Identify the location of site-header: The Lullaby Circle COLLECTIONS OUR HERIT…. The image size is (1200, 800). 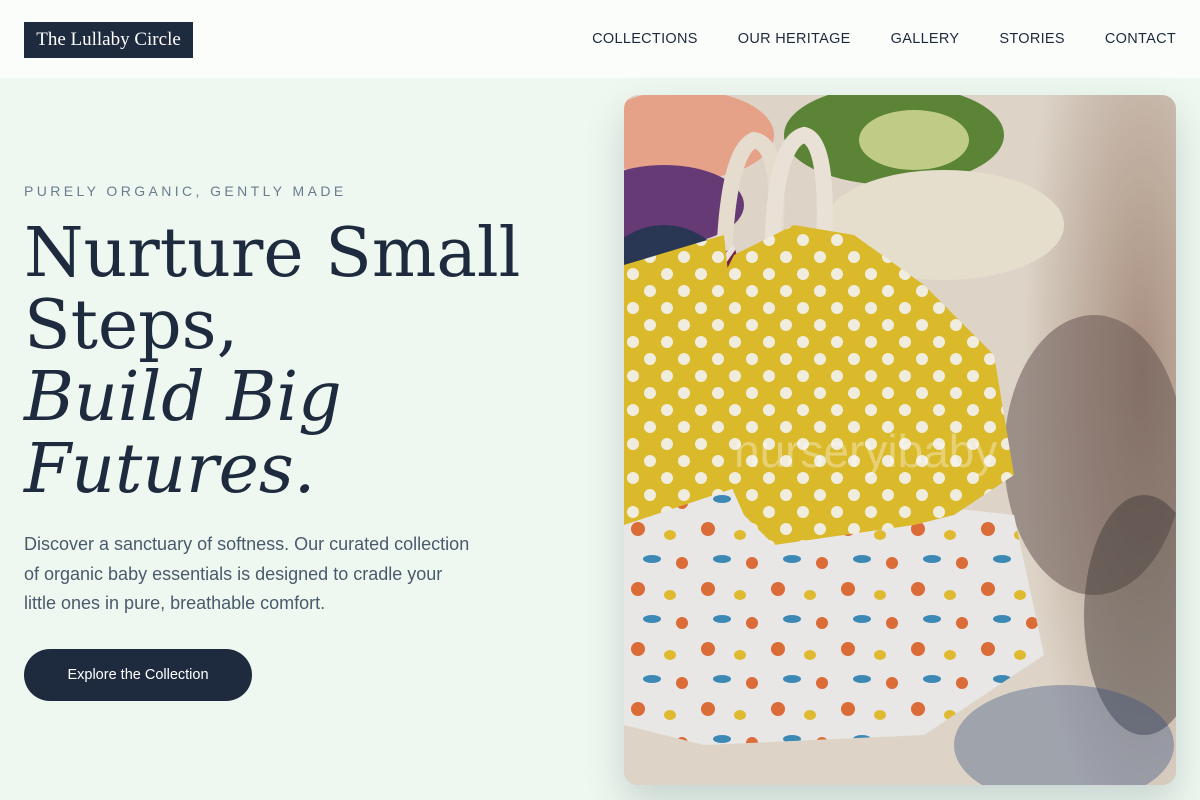
(600, 39).